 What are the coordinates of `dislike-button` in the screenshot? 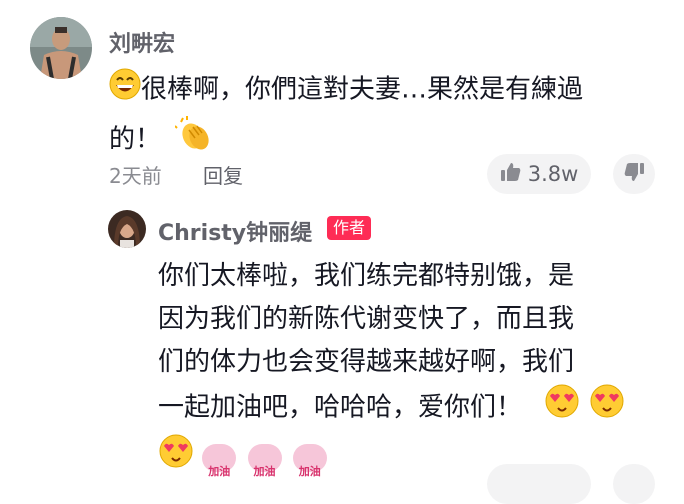 It's located at (634, 174).